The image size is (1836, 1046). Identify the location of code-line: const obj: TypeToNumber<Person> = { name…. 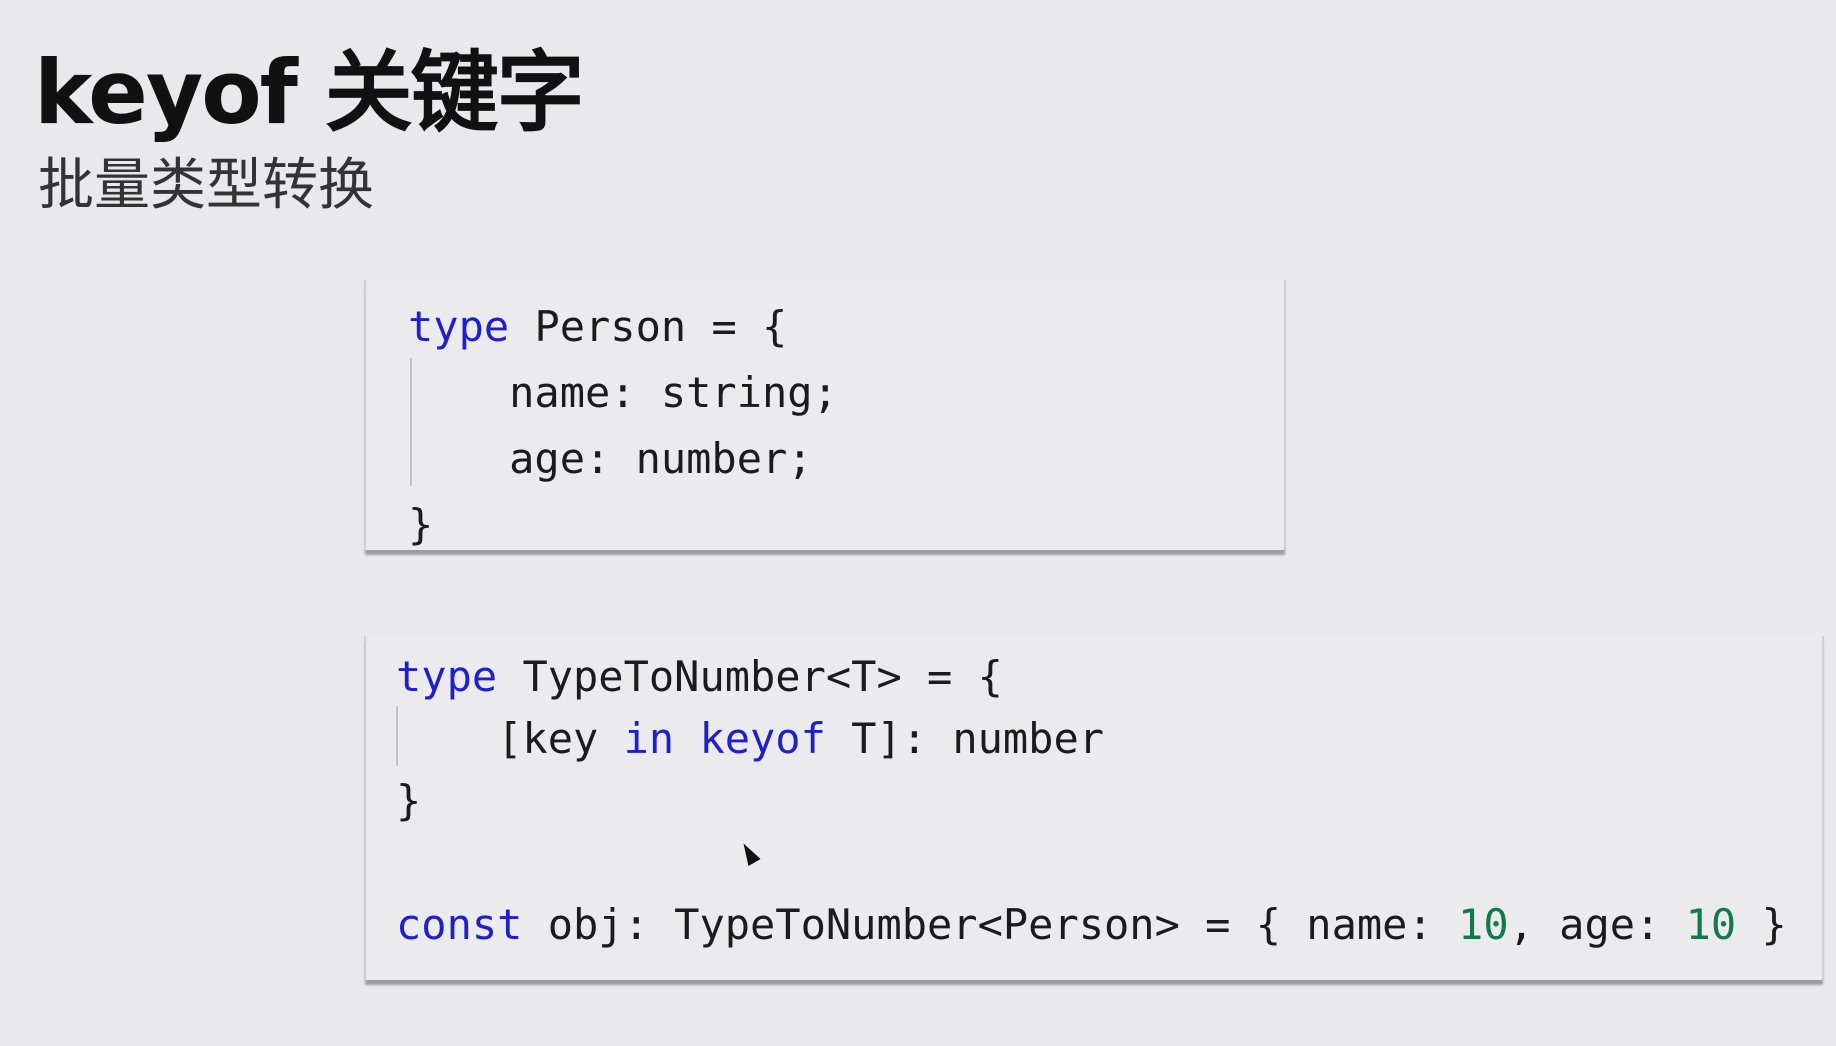
(1091, 924).